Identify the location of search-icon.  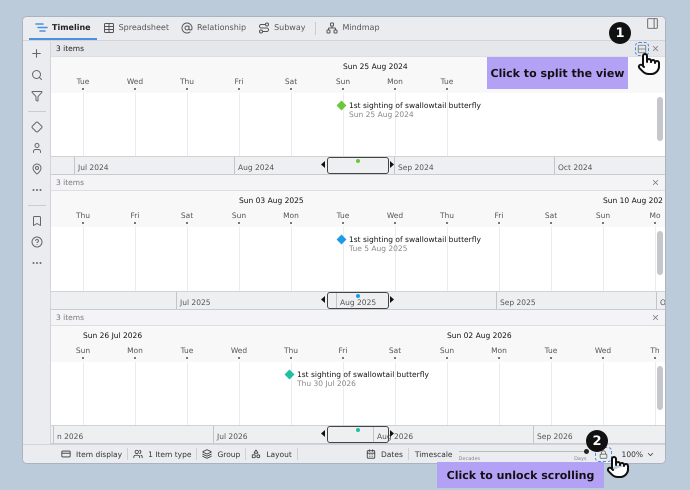
(36, 75).